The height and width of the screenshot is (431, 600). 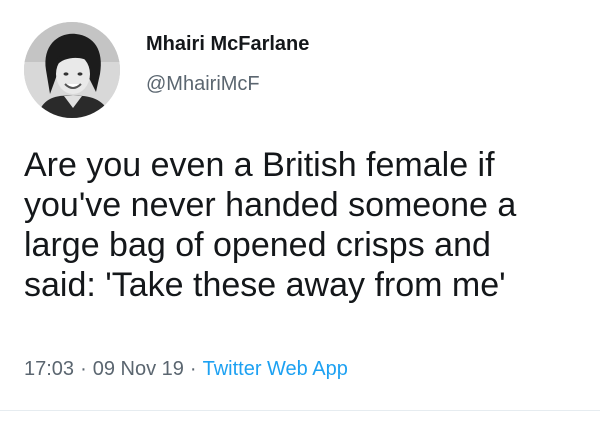 What do you see at coordinates (227, 44) in the screenshot?
I see `author-display-name: Mhairi McFarlane` at bounding box center [227, 44].